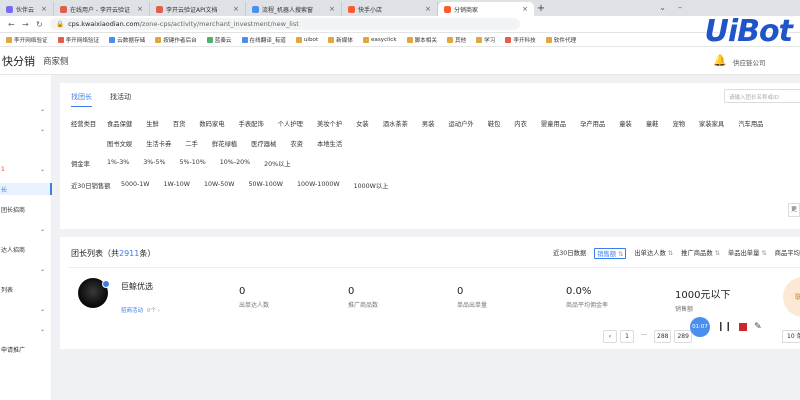 The height and width of the screenshot is (400, 800). What do you see at coordinates (486, 9) in the screenshot?
I see `browser-tab-active: 分销商家 ×` at bounding box center [486, 9].